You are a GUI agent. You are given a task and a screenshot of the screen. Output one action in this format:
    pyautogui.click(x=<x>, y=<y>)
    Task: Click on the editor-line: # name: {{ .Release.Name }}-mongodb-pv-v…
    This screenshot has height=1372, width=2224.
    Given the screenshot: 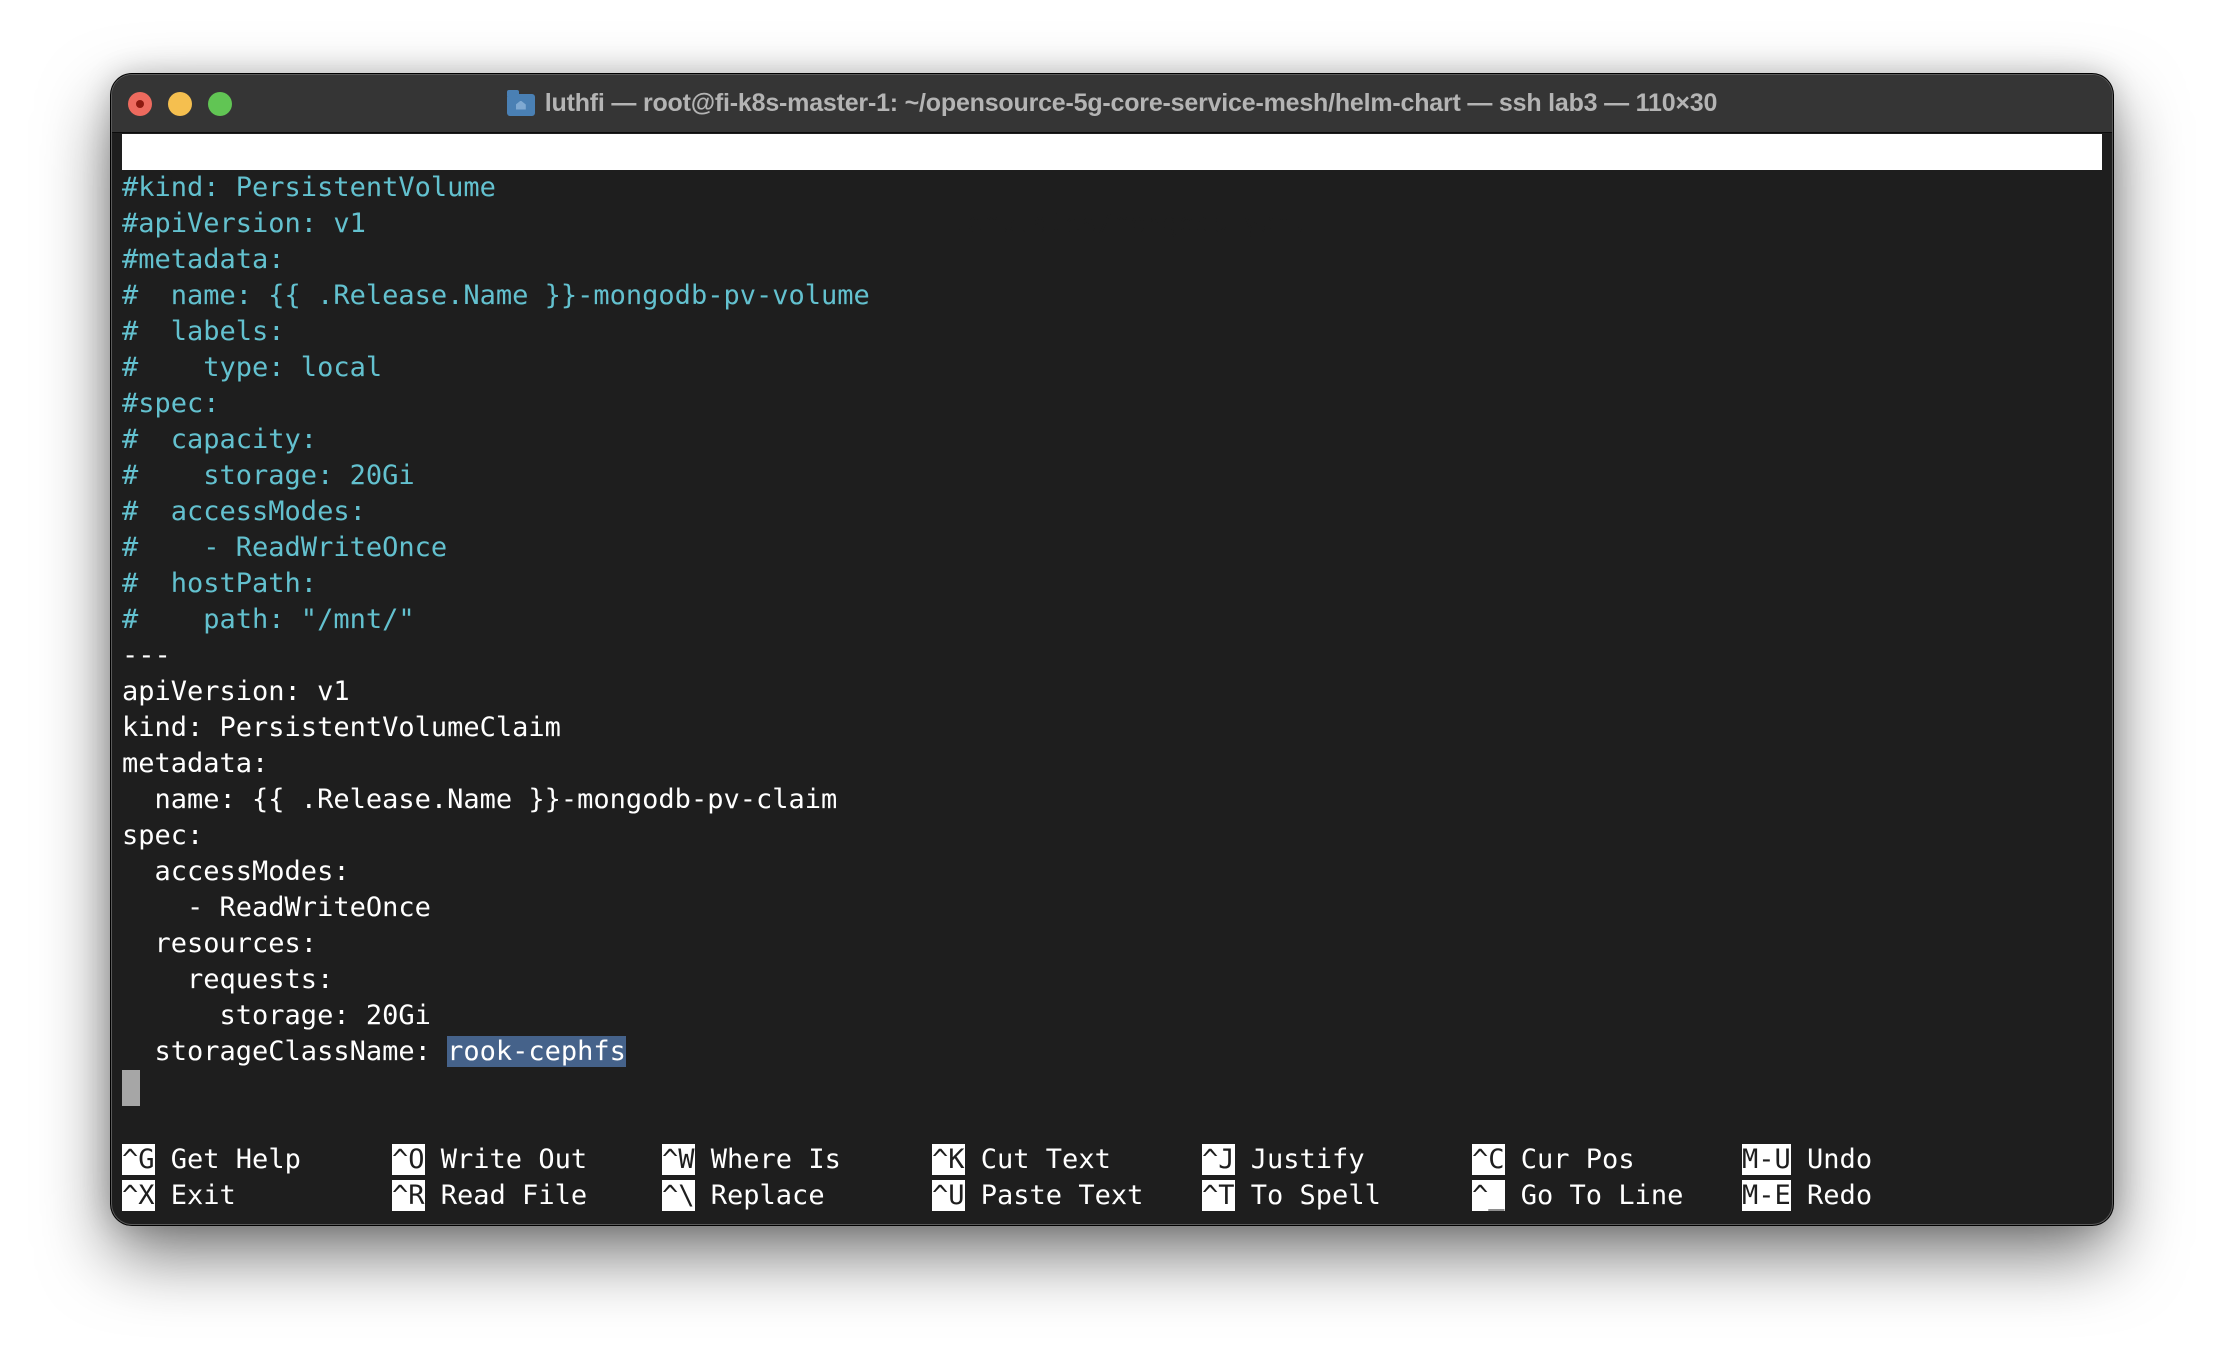 What is the action you would take?
    pyautogui.click(x=496, y=296)
    